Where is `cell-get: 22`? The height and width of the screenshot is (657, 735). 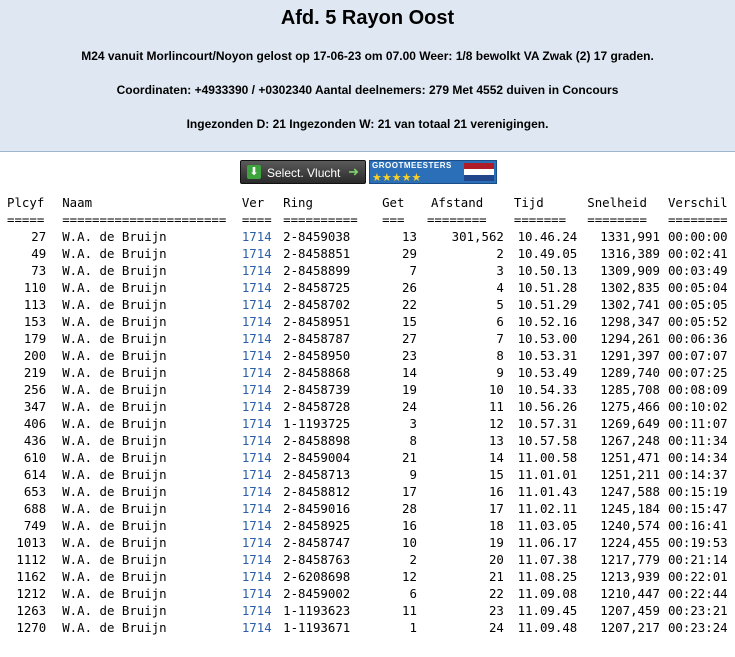
cell-get: 22 is located at coordinates (409, 304).